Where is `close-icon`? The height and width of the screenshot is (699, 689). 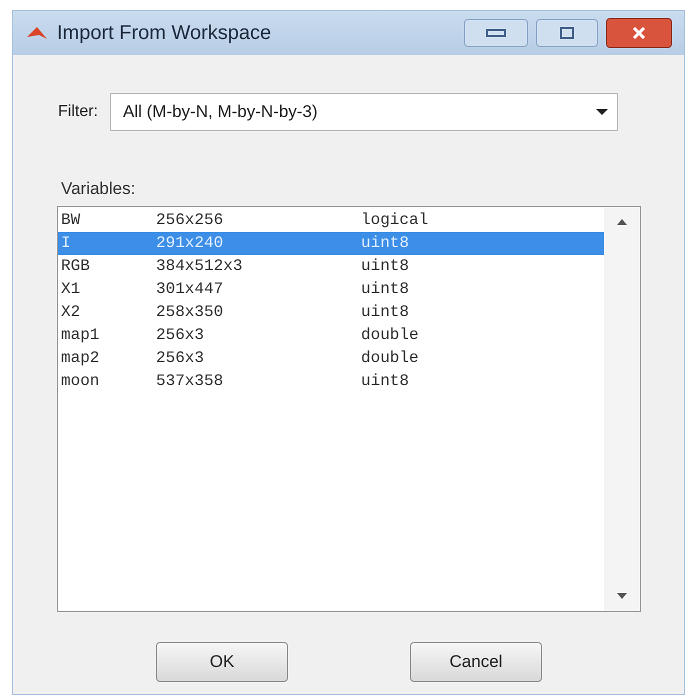
close-icon is located at coordinates (639, 33).